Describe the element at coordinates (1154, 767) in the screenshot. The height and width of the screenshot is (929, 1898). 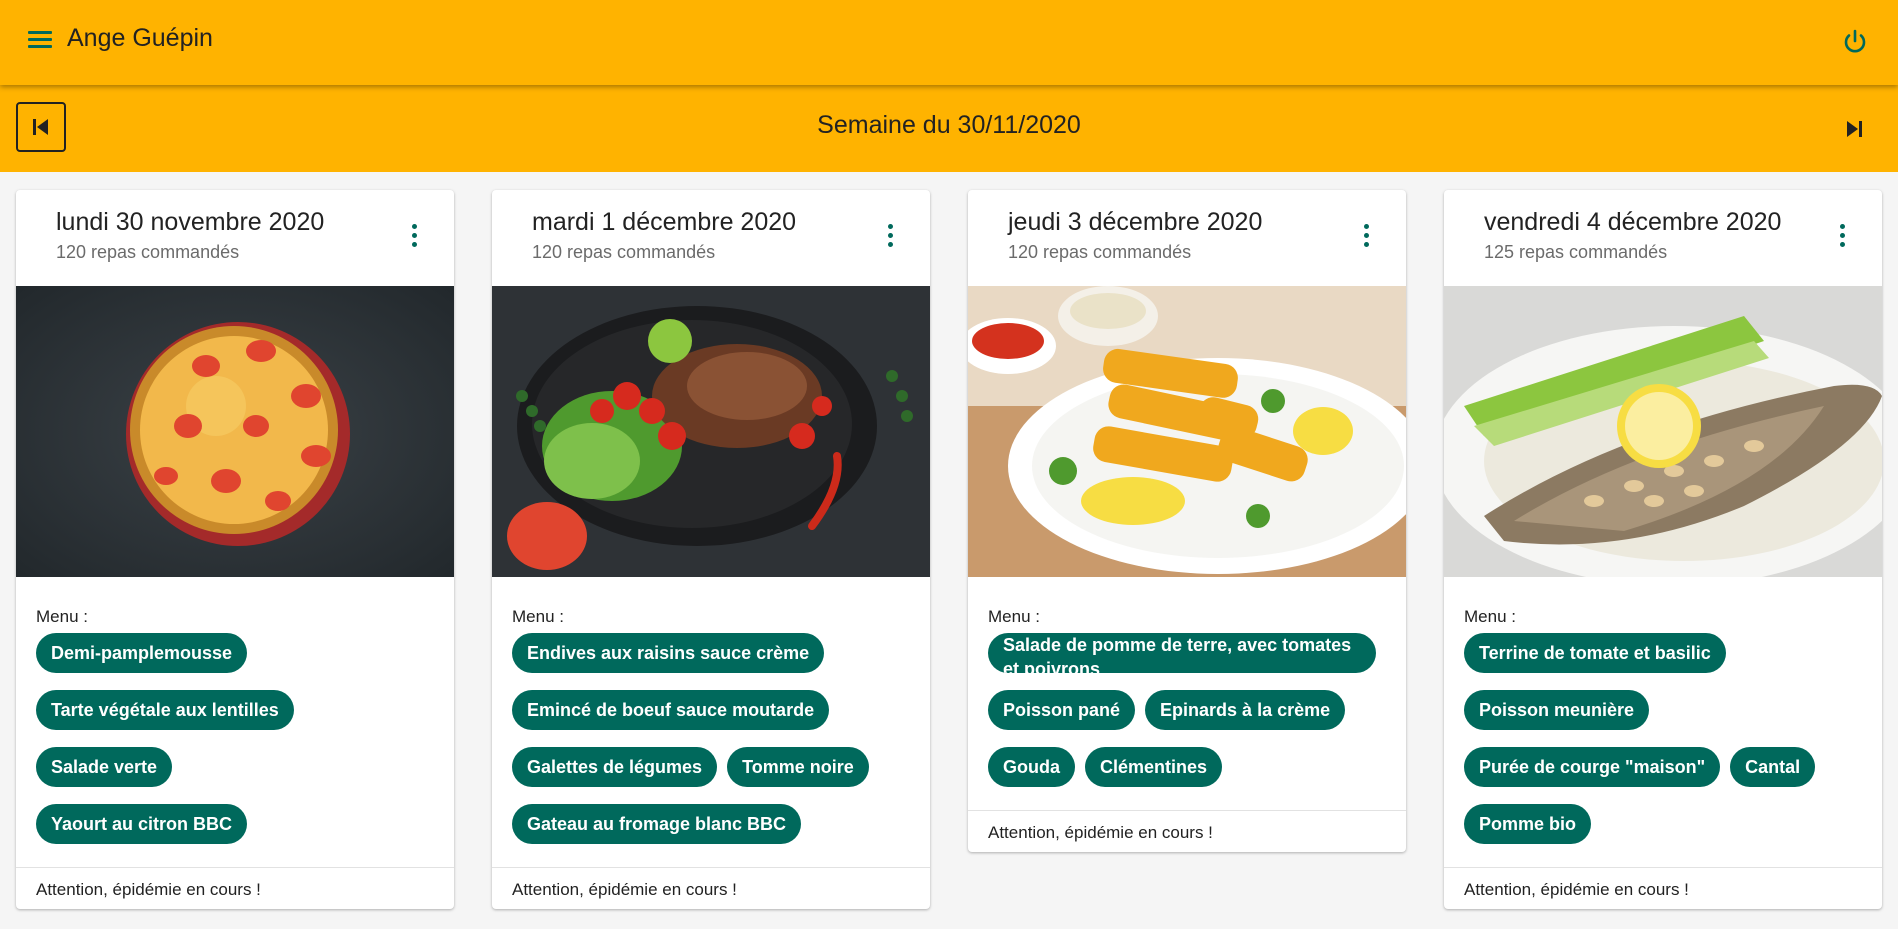
I see `dish-chip: Clémentines` at that location.